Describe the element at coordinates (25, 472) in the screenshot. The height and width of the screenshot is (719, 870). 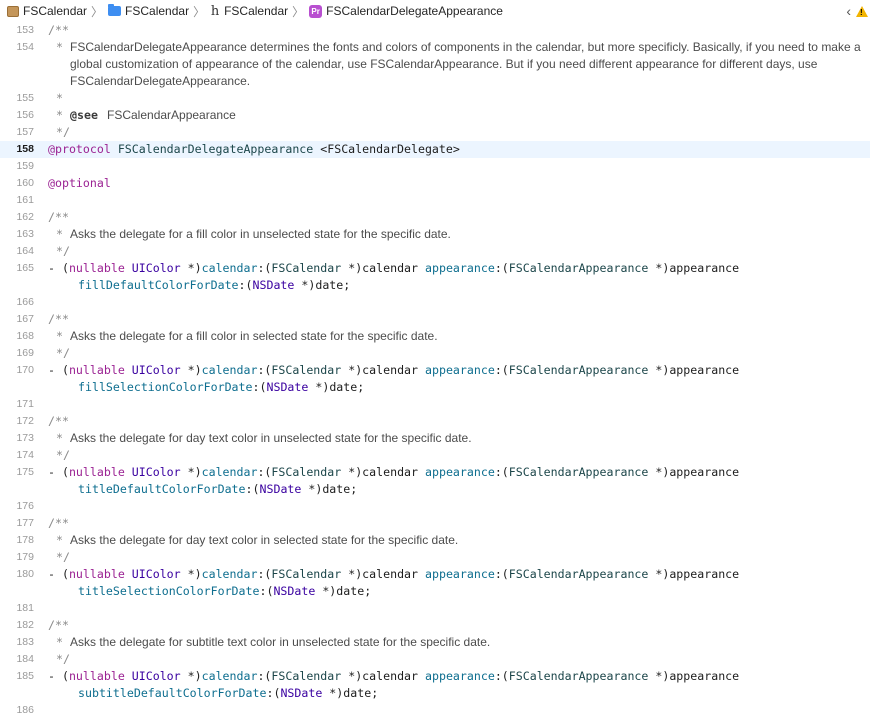
I see `line-number: 175` at that location.